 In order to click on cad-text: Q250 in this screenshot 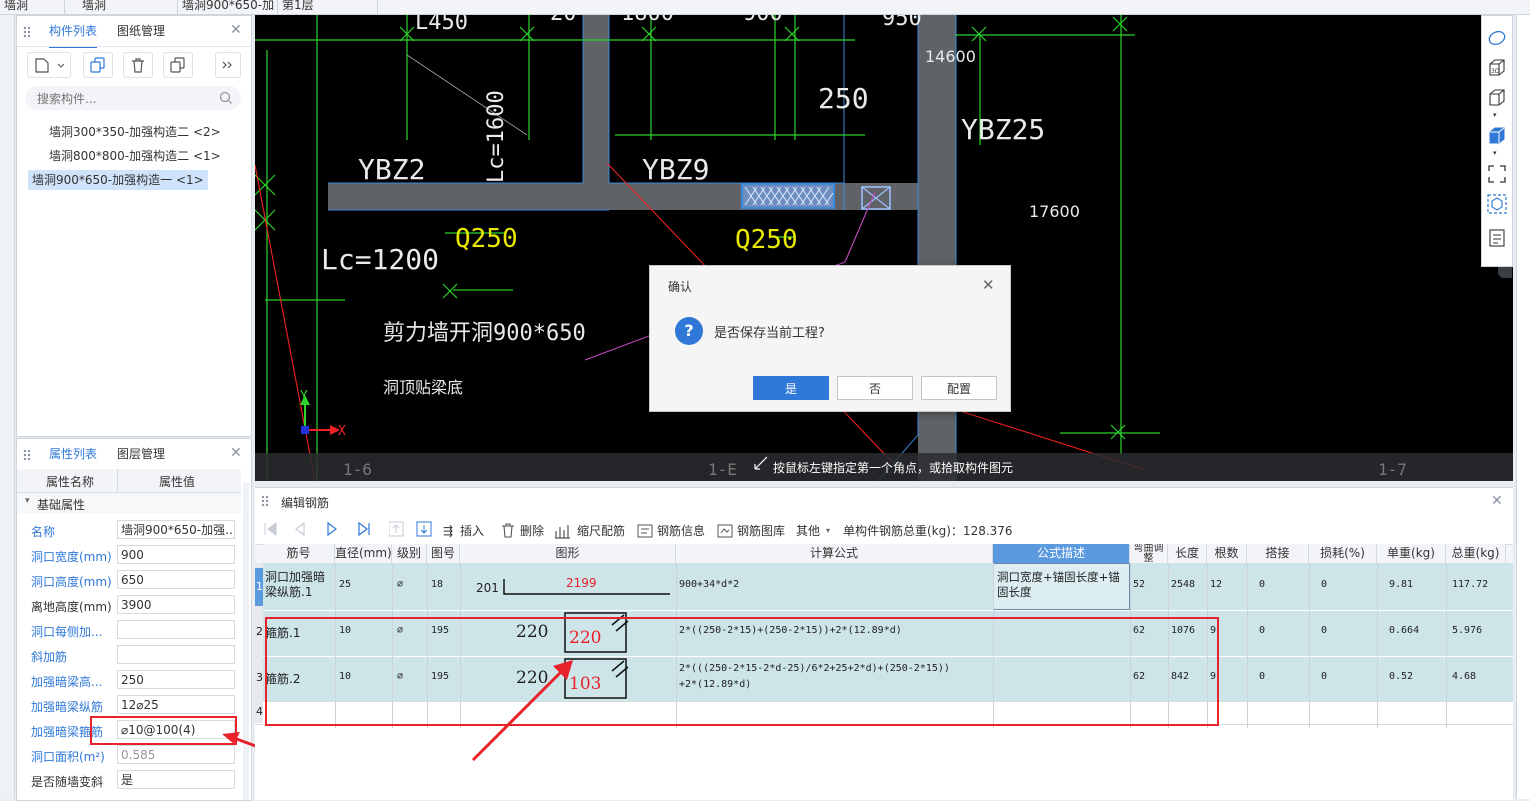, I will do `click(486, 239)`.